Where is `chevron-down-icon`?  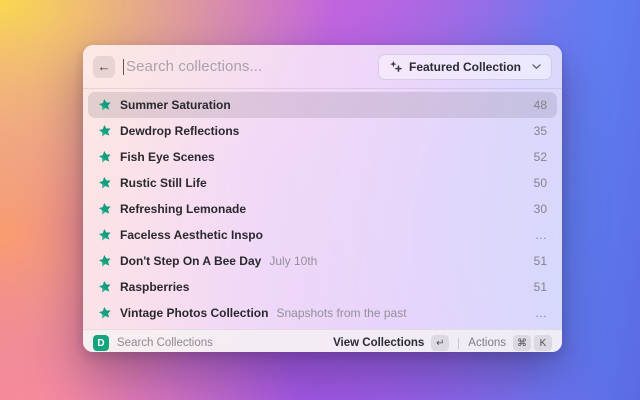 chevron-down-icon is located at coordinates (536, 66).